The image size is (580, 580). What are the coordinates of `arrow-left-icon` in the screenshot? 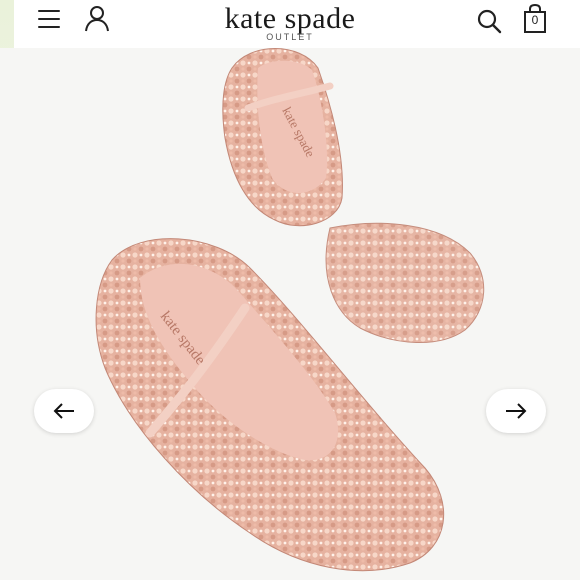 It's located at (63, 411).